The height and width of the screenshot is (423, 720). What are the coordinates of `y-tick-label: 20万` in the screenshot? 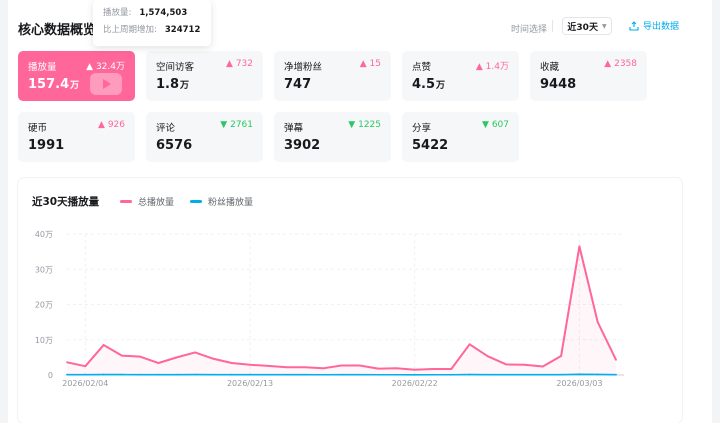 It's located at (44, 305).